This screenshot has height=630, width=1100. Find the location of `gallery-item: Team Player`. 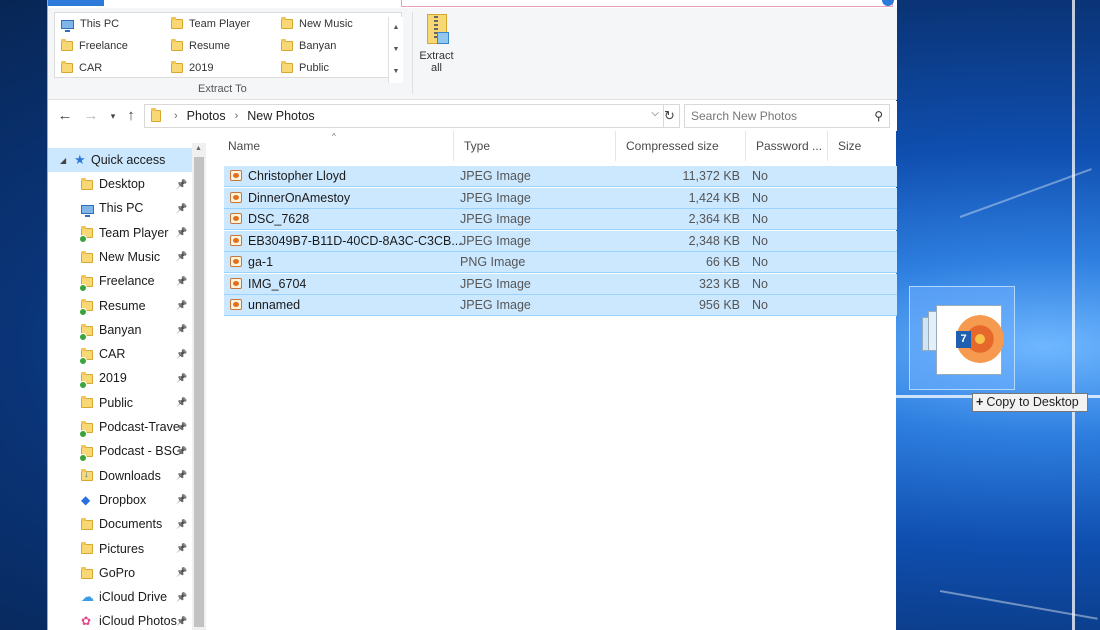

gallery-item: Team Player is located at coordinates (210, 24).